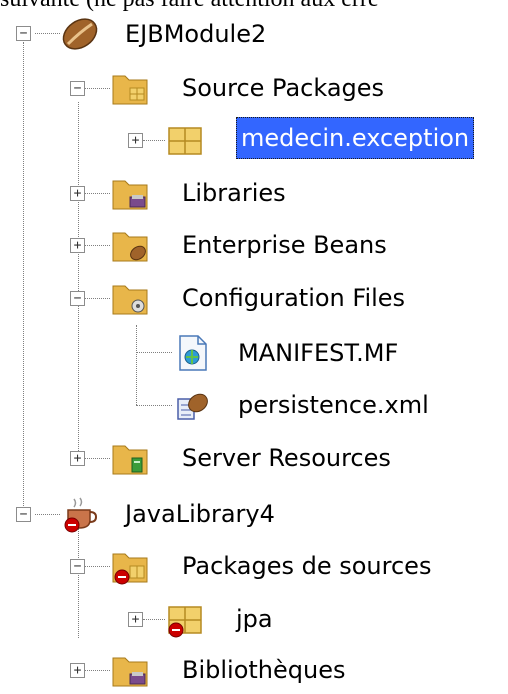 Image resolution: width=508 pixels, height=694 pixels. Describe the element at coordinates (195, 34) in the screenshot. I see `project-label: EJBModule2` at that location.